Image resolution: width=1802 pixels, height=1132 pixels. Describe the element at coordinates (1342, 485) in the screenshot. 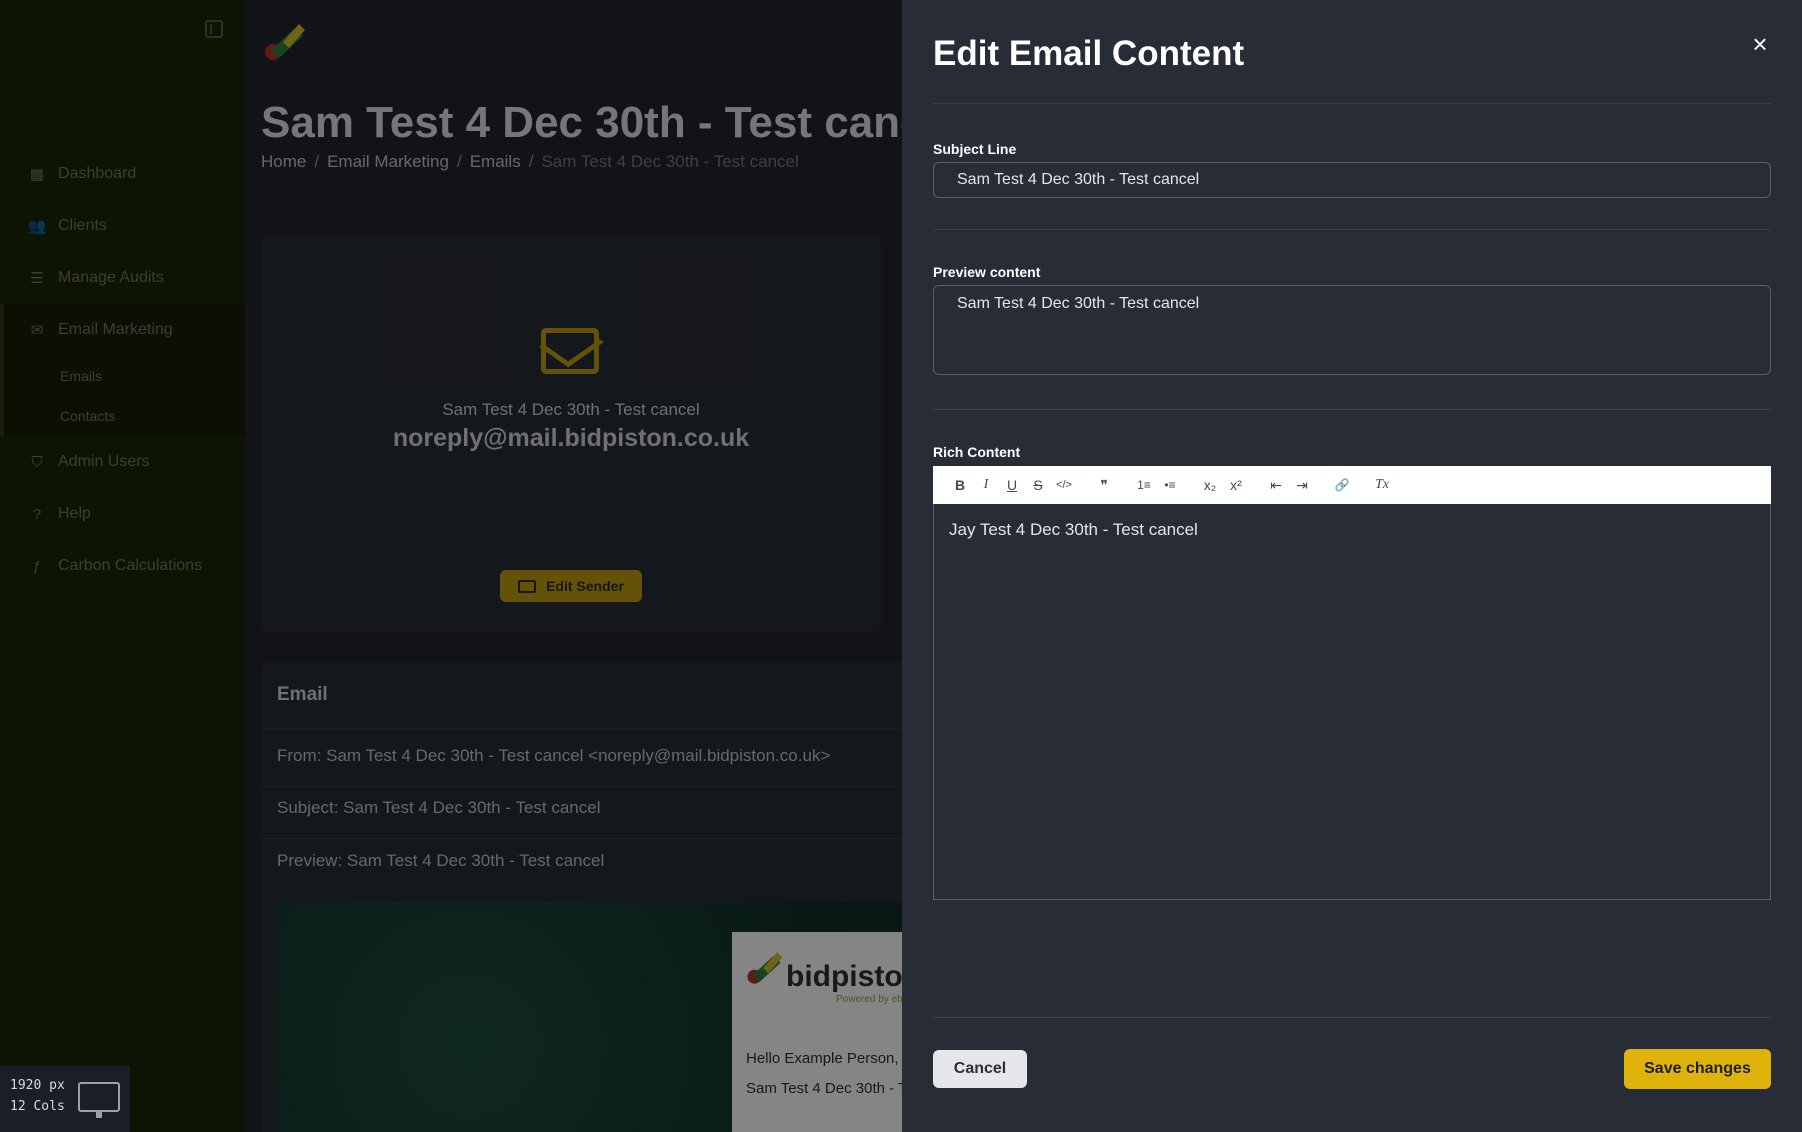

I see `link-button: 🔗` at that location.